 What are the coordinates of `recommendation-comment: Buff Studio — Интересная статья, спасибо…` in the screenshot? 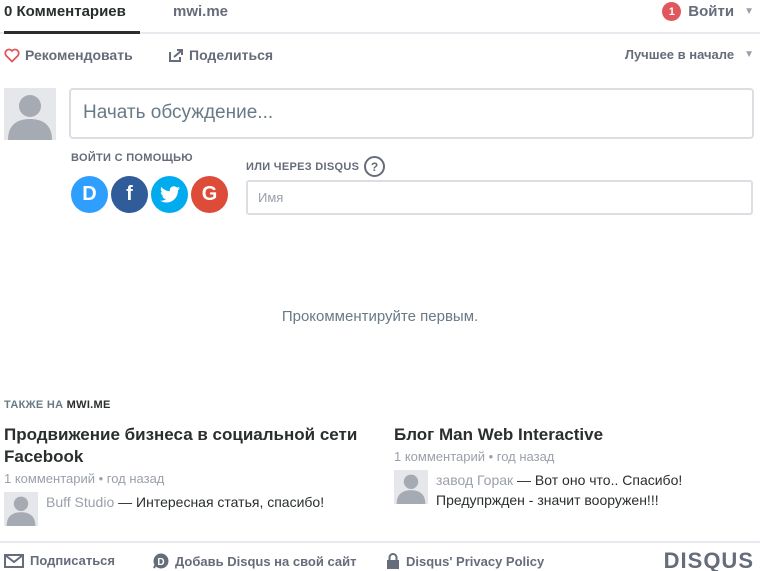 It's located at (184, 509).